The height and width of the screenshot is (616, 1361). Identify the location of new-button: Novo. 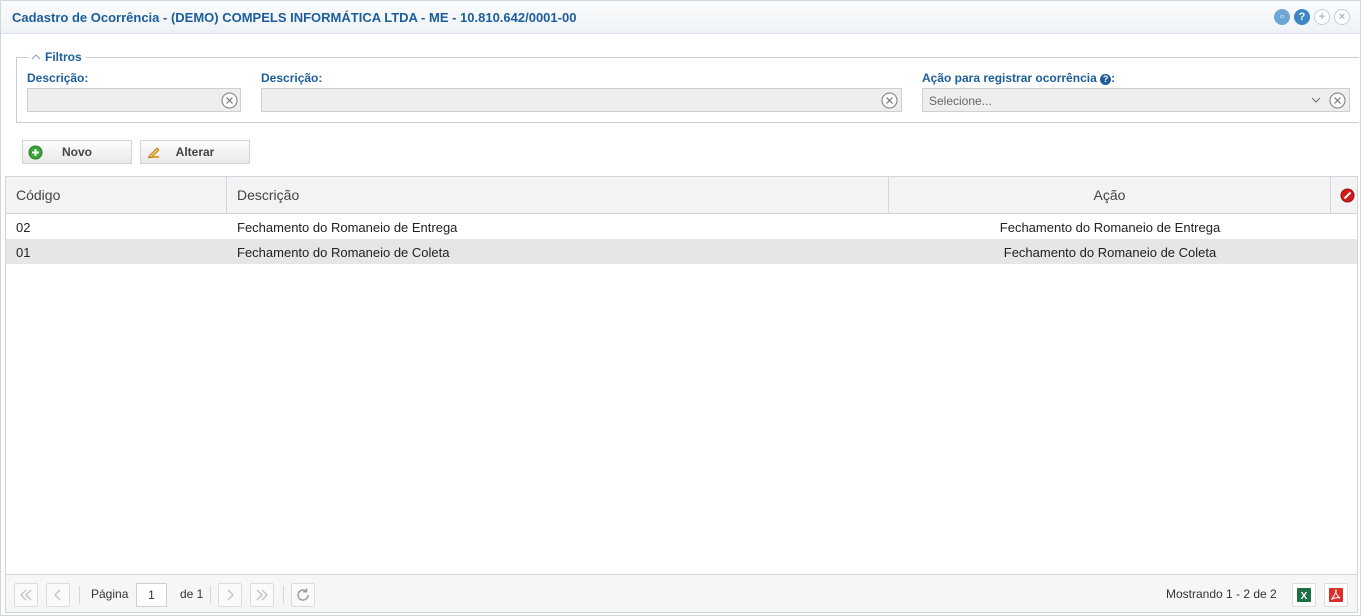
(77, 152).